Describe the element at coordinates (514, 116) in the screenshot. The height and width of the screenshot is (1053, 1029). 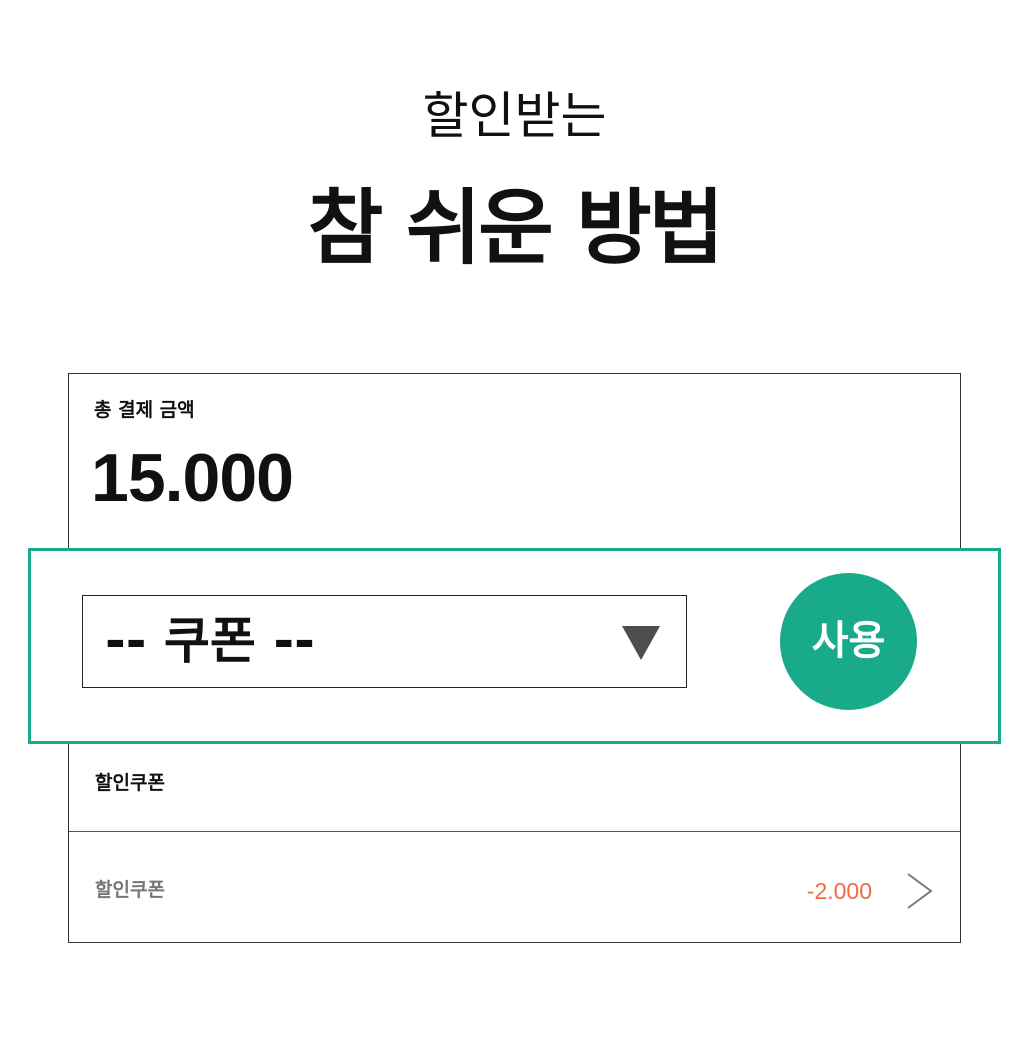
I see `heading-subtitle: 할인받는` at that location.